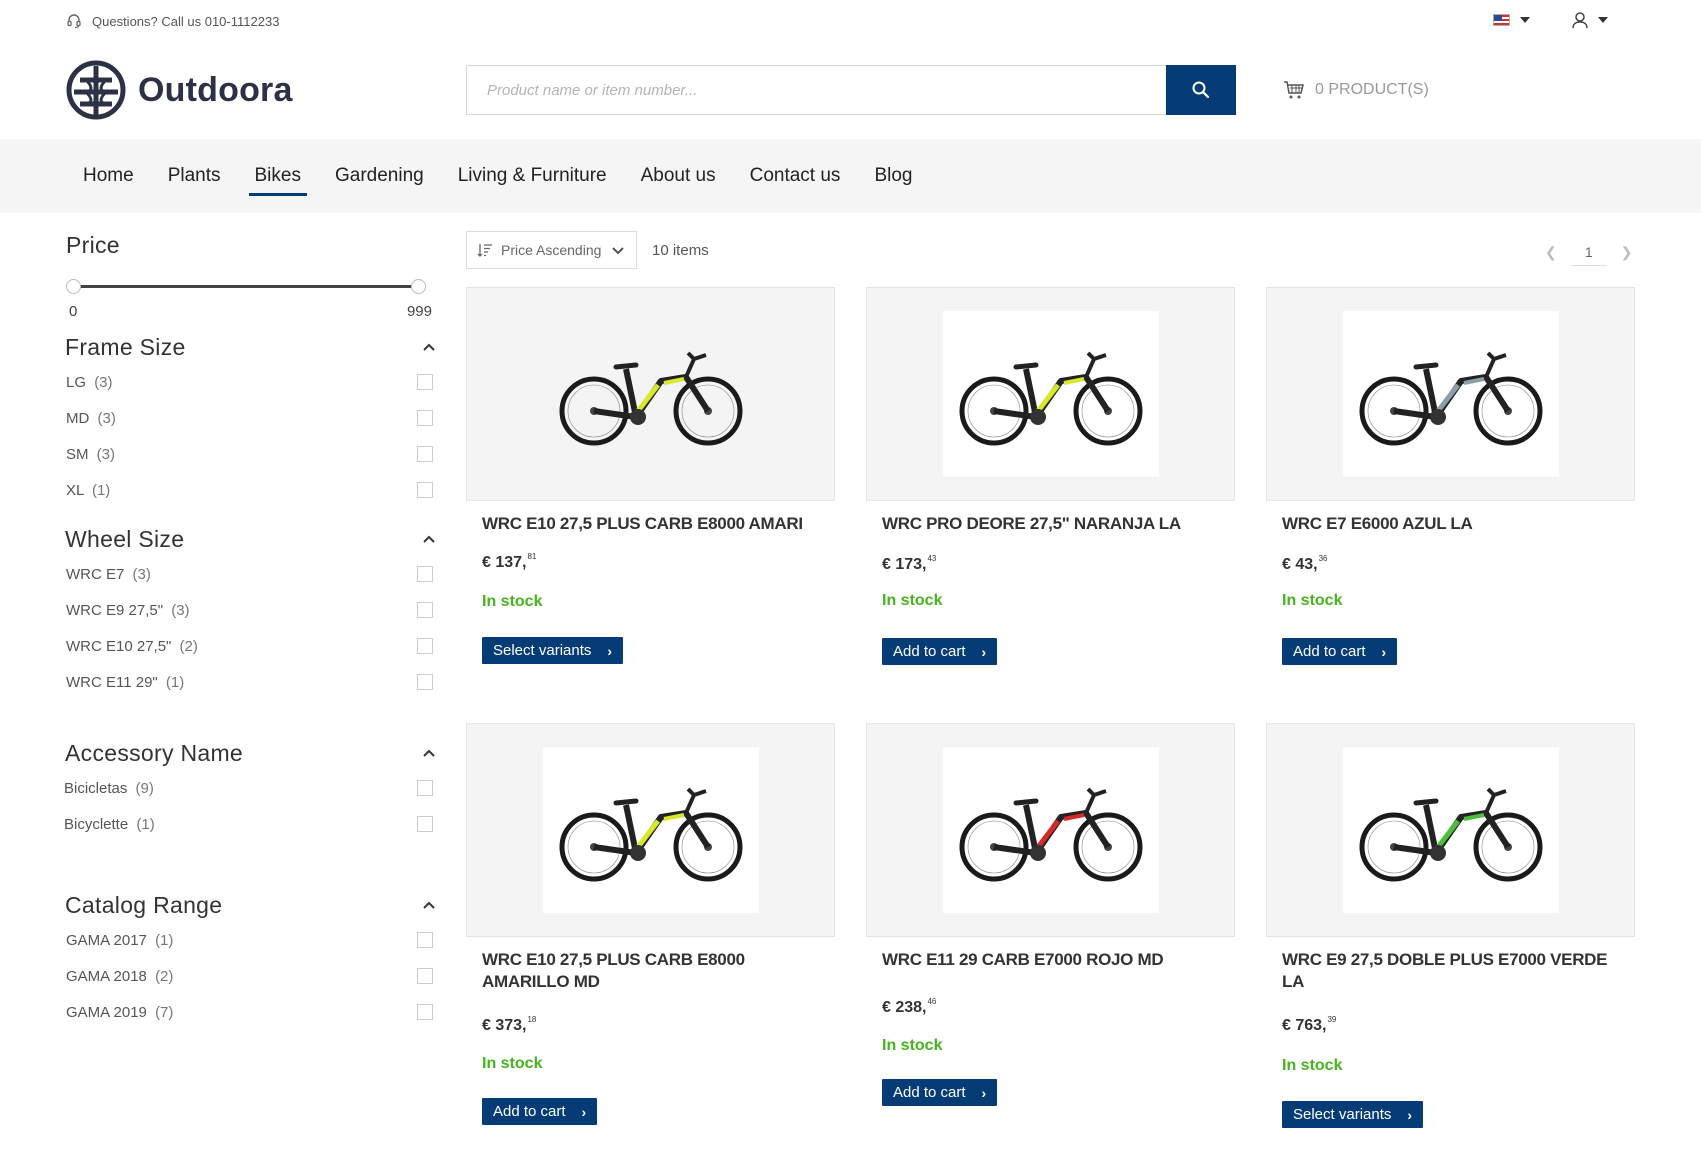  What do you see at coordinates (418, 286) in the screenshot?
I see `slider-max-handle` at bounding box center [418, 286].